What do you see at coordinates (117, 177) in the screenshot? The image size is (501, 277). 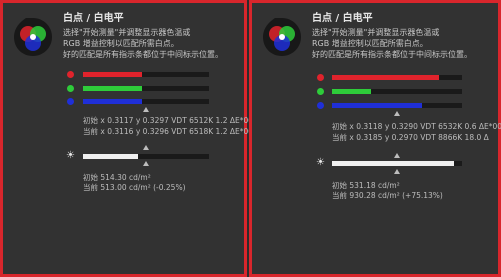 I see `luminance-initial: 初始 514.30 cd/m²` at bounding box center [117, 177].